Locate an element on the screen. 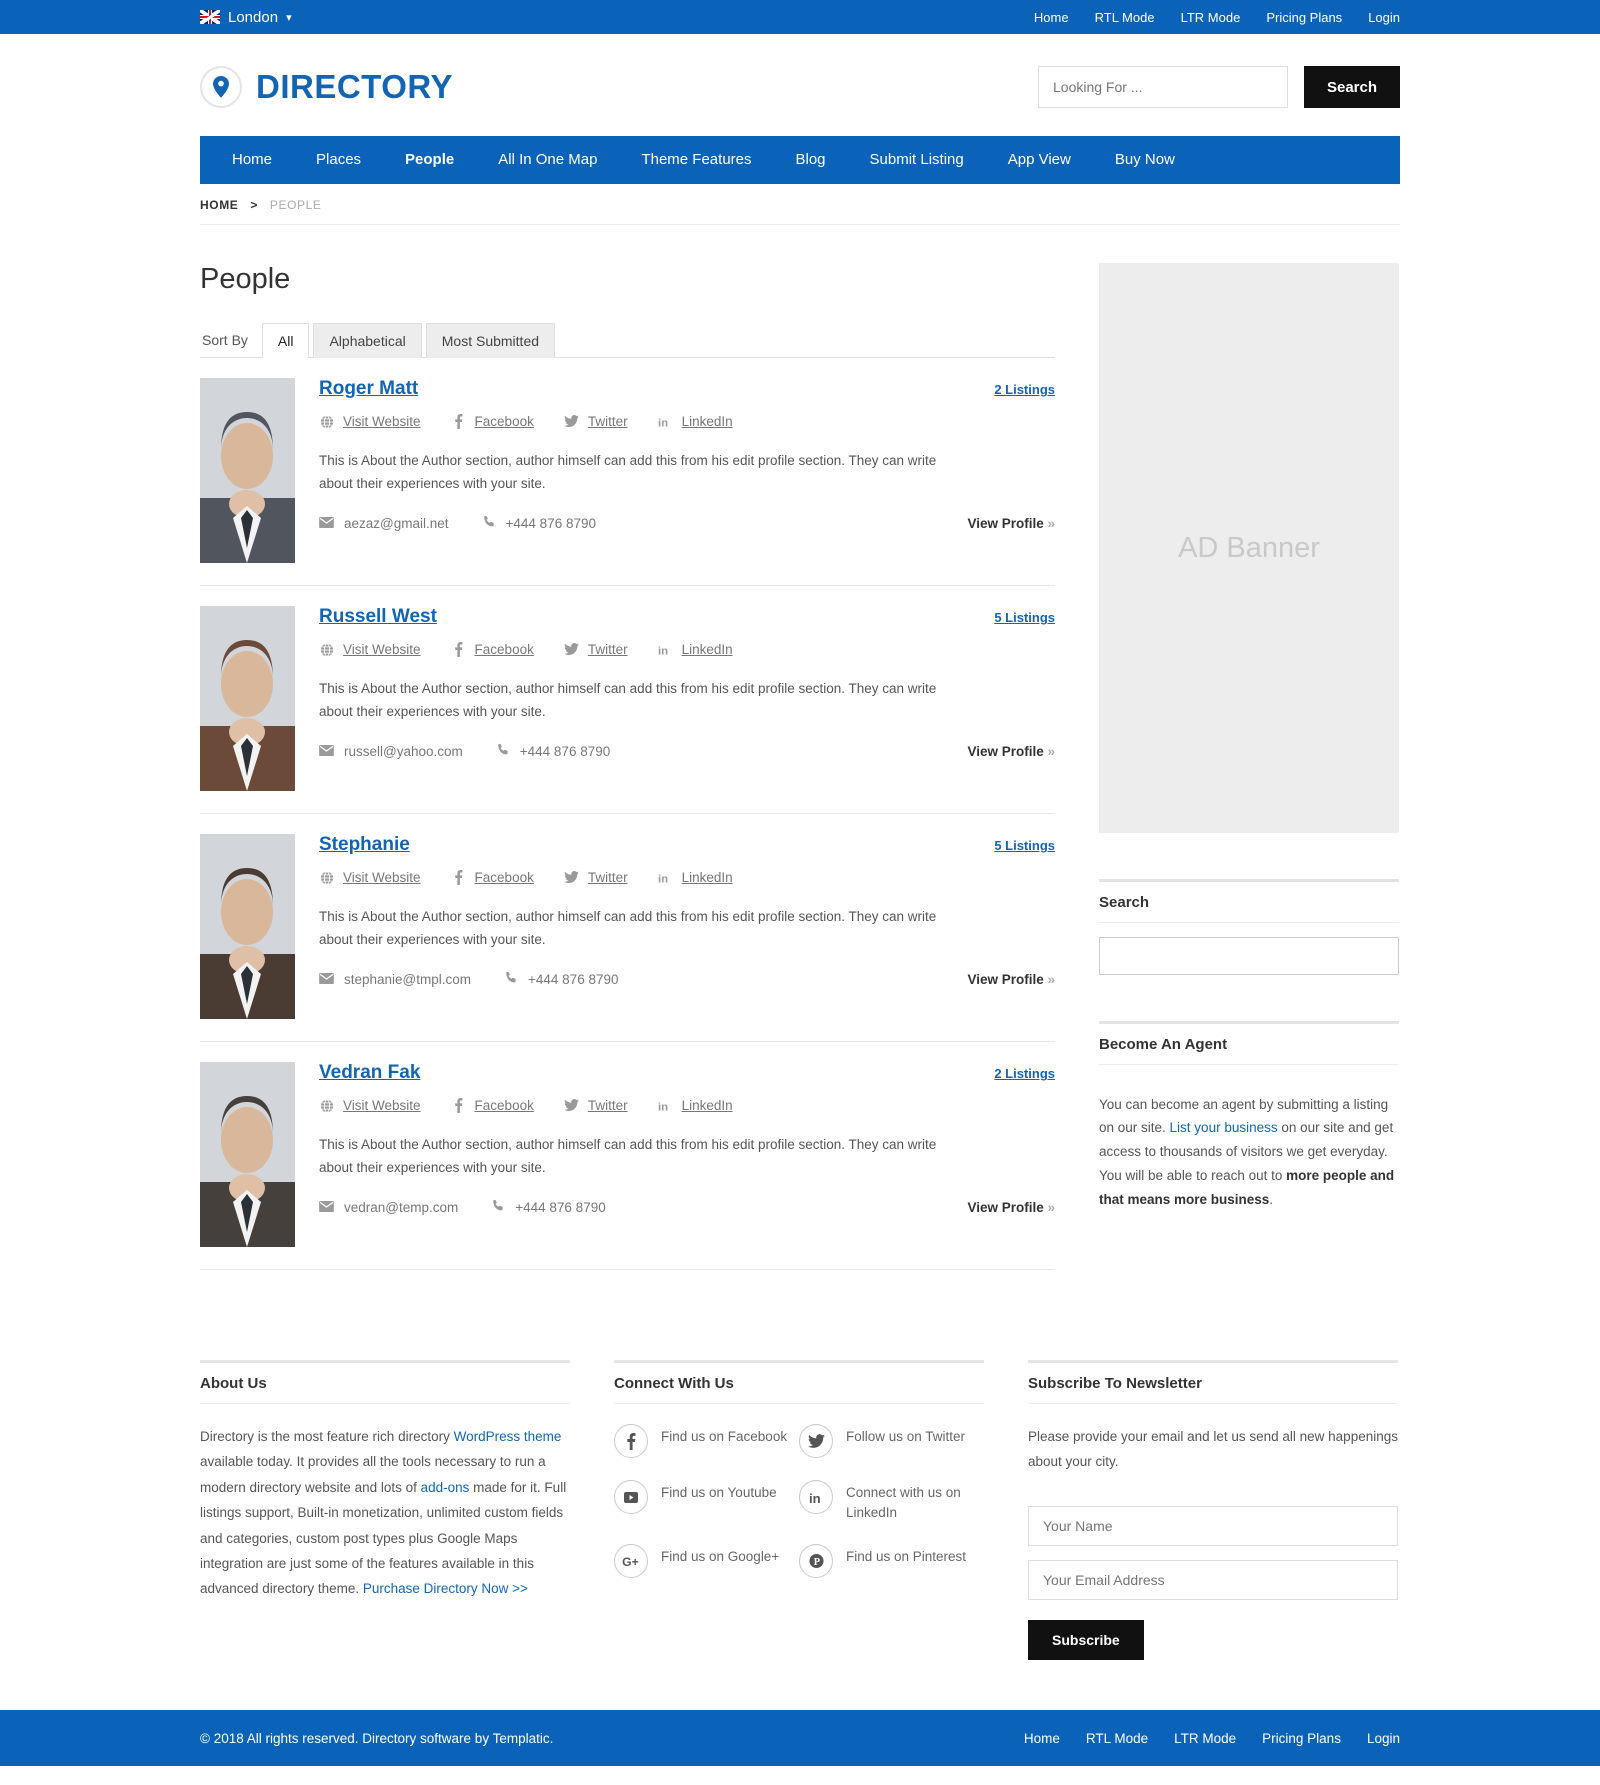 The height and width of the screenshot is (1785, 1600). nav-item-blog: Blog is located at coordinates (811, 160).